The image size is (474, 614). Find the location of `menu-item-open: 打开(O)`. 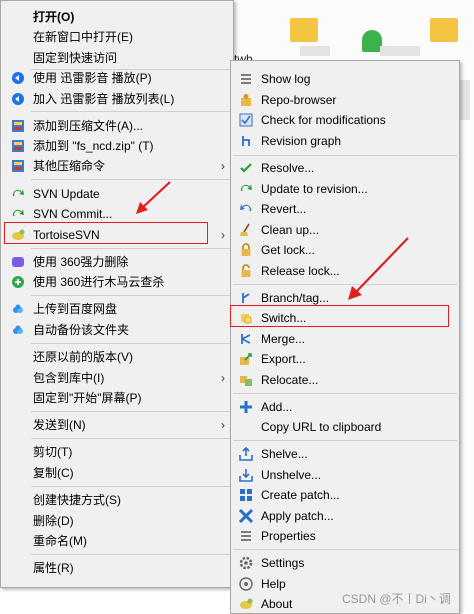

menu-item-open: 打开(O) is located at coordinates (117, 17).